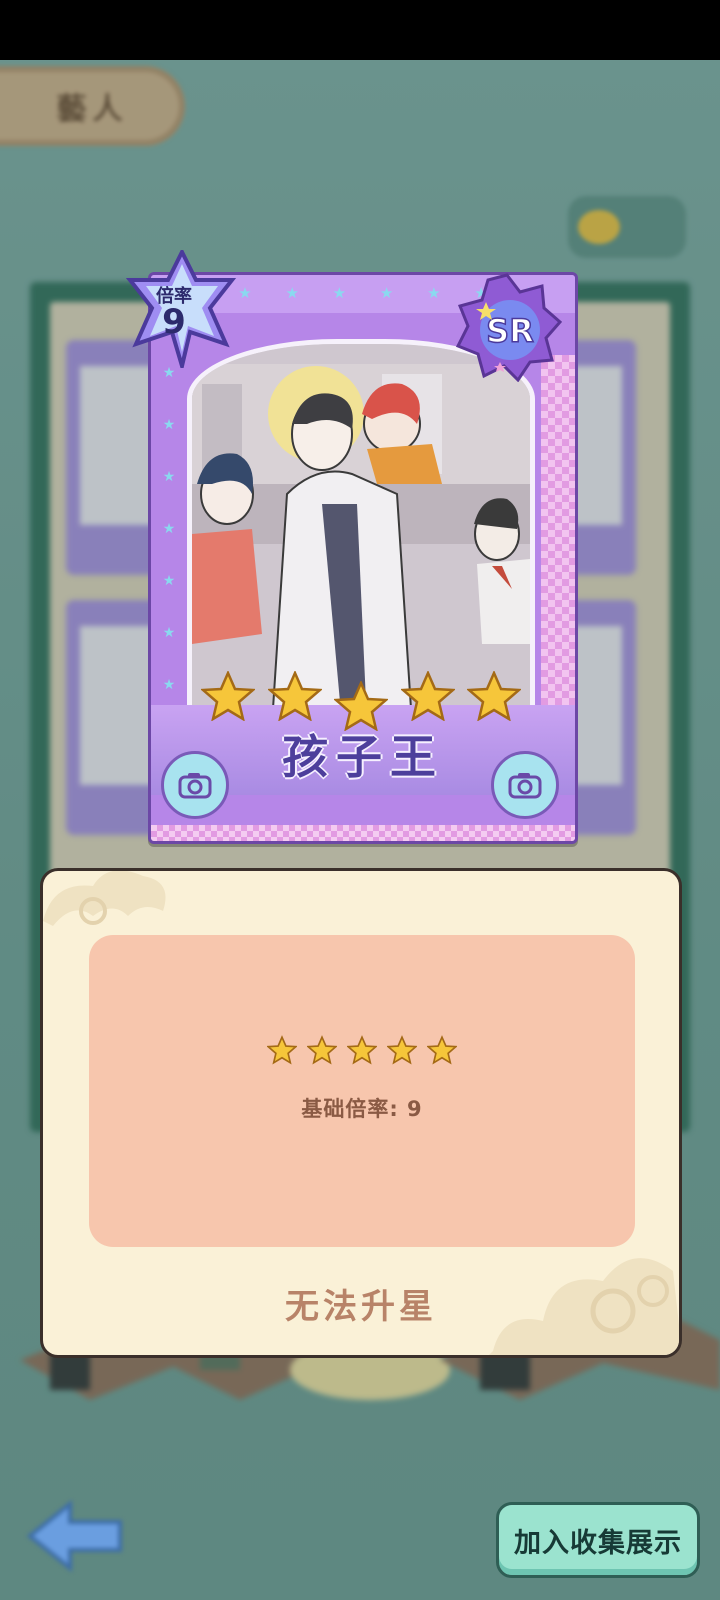 This screenshot has height=1600, width=720. What do you see at coordinates (360, 30) in the screenshot?
I see `status-bar` at bounding box center [360, 30].